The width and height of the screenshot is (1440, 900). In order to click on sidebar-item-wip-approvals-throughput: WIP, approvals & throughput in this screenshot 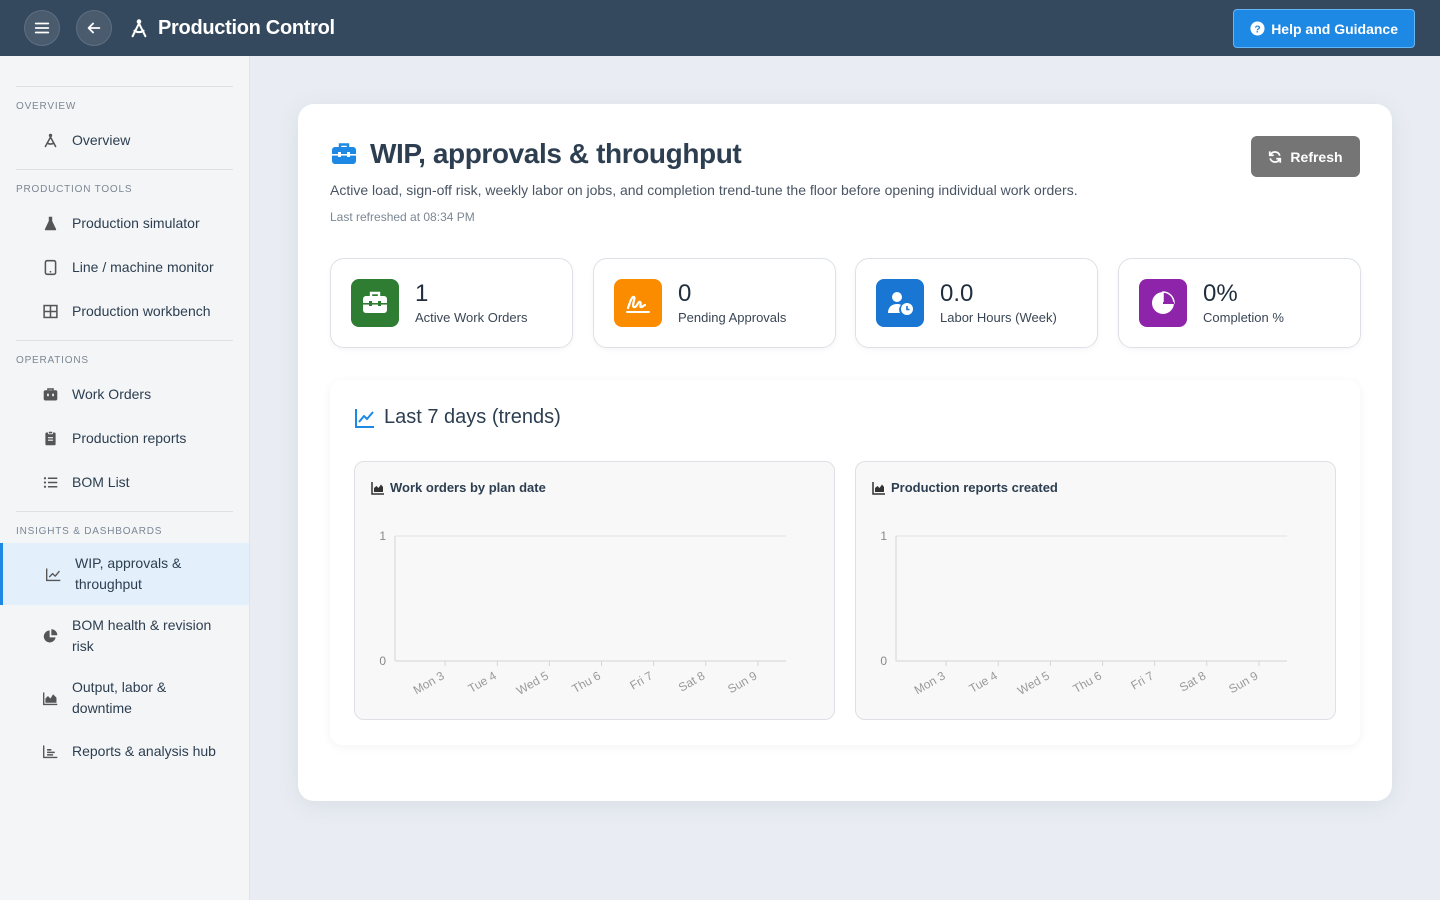, I will do `click(124, 574)`.